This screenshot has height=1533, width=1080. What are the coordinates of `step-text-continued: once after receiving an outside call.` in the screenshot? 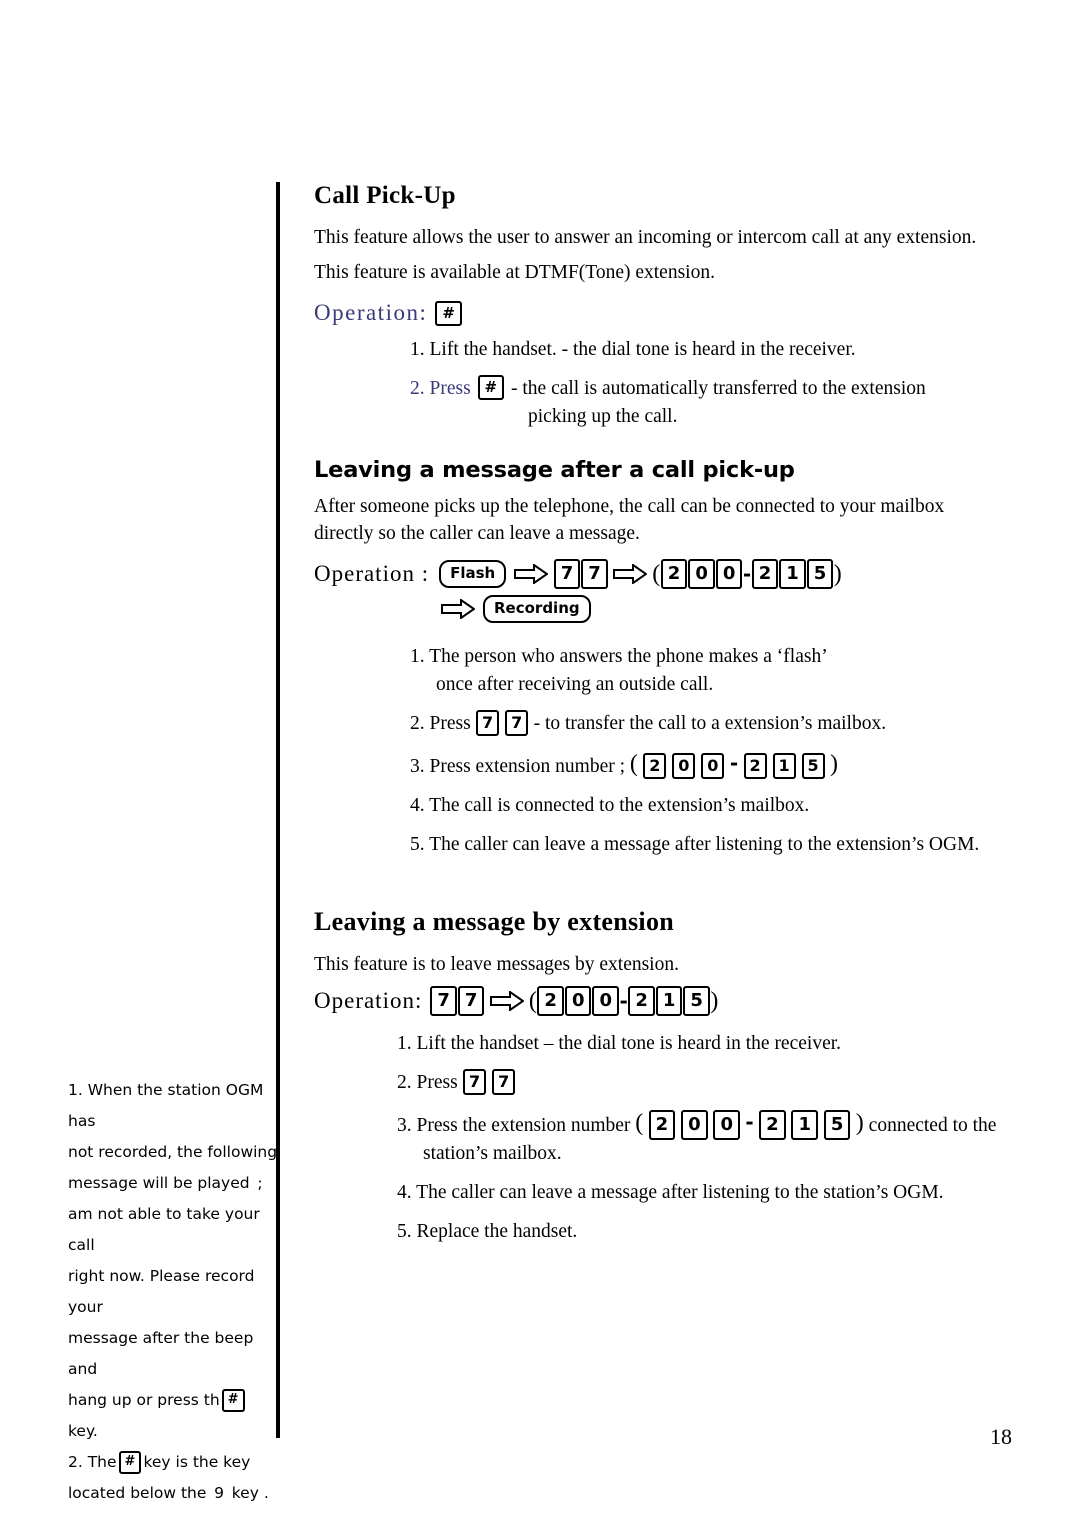 It's located at (575, 684).